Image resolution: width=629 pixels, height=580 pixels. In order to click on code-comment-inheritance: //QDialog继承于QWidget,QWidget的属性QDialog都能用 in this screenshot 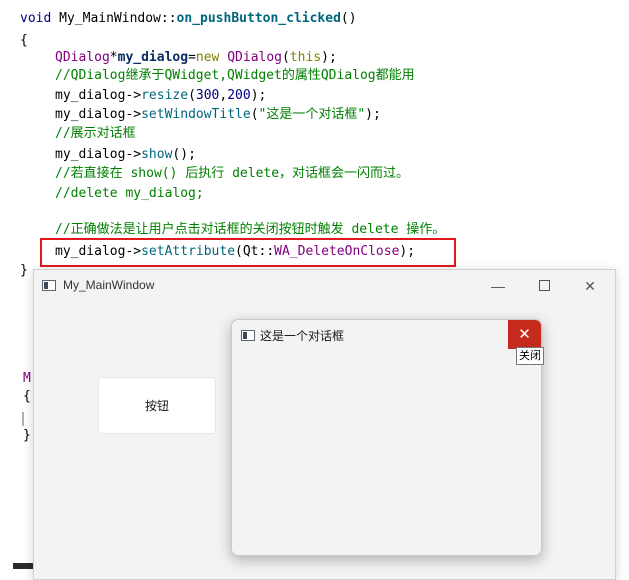, I will do `click(235, 75)`.